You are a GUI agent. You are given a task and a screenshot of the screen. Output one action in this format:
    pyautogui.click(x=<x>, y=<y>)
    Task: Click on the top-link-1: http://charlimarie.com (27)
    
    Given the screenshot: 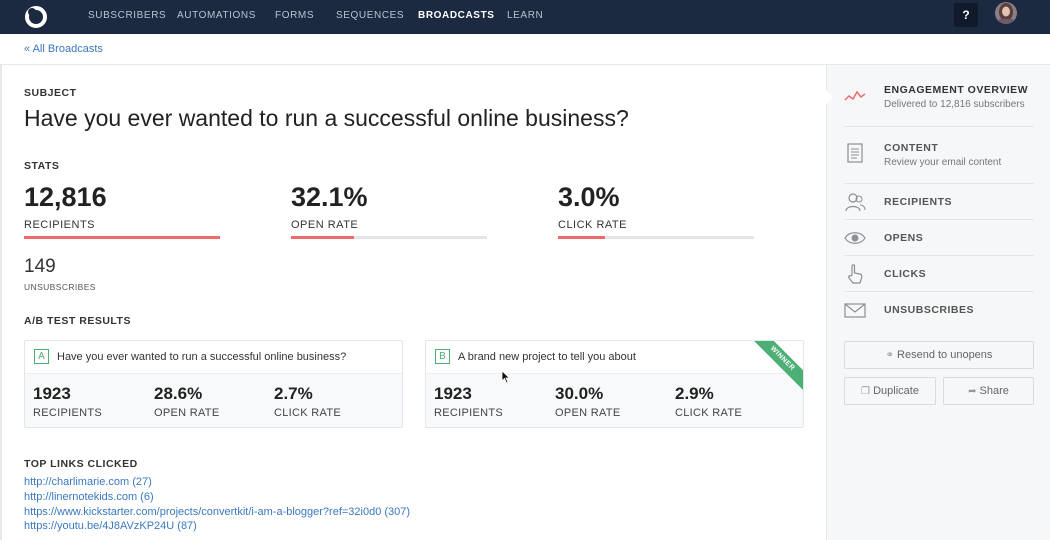 What is the action you would take?
    pyautogui.click(x=88, y=482)
    